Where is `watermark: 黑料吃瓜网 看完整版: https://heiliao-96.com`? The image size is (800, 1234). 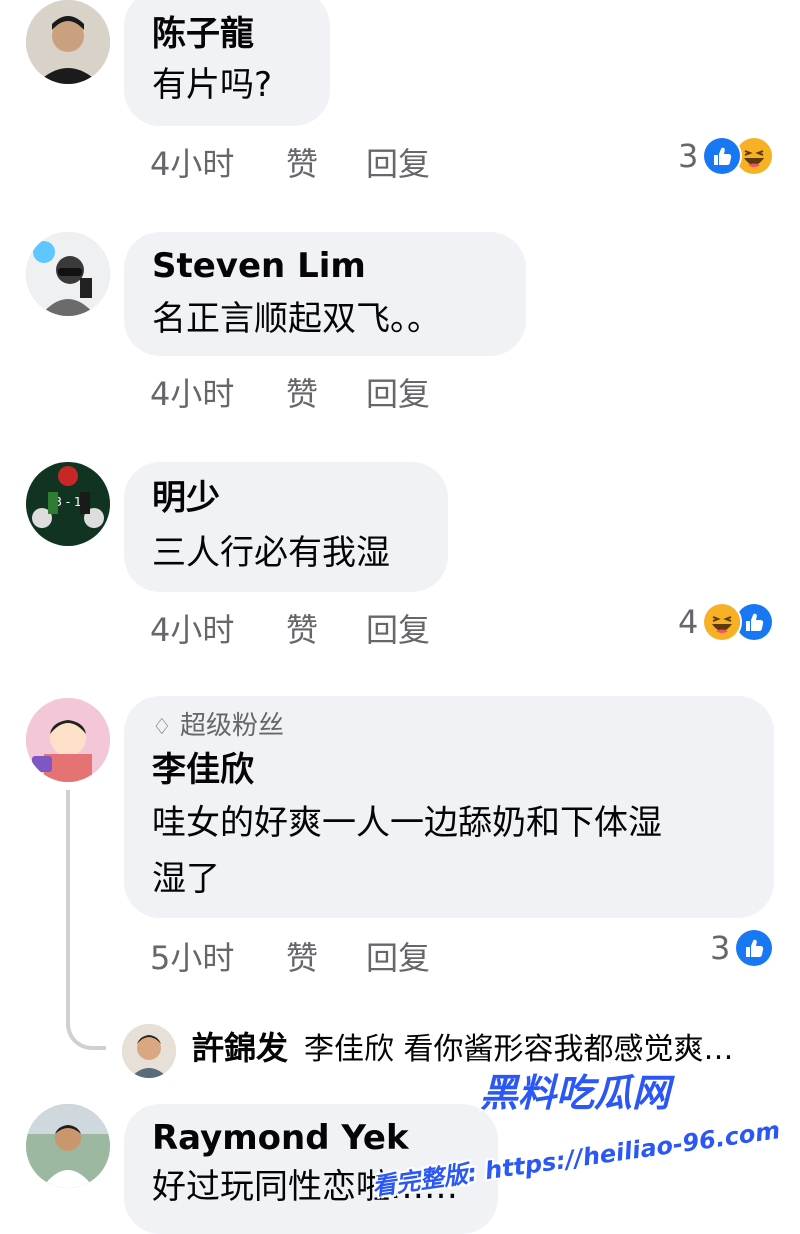 watermark: 黑料吃瓜网 看完整版: https://heiliao-96.com is located at coordinates (576, 1131).